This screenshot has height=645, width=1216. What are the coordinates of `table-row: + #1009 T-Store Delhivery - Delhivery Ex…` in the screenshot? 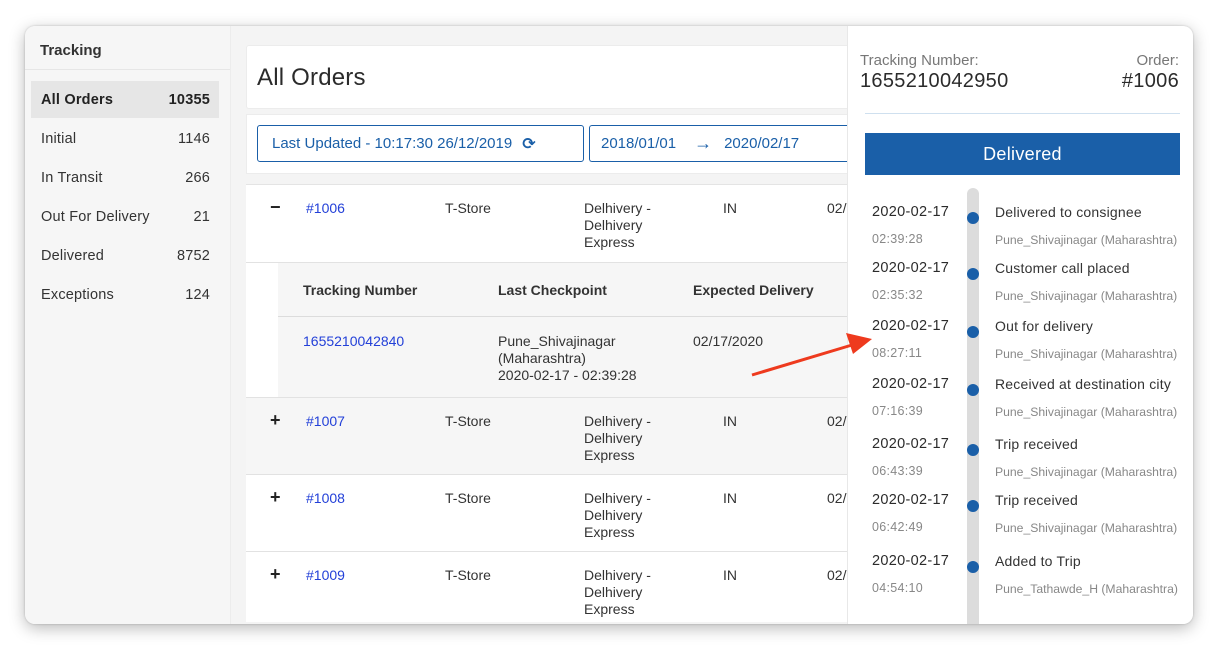 It's located at (556, 587).